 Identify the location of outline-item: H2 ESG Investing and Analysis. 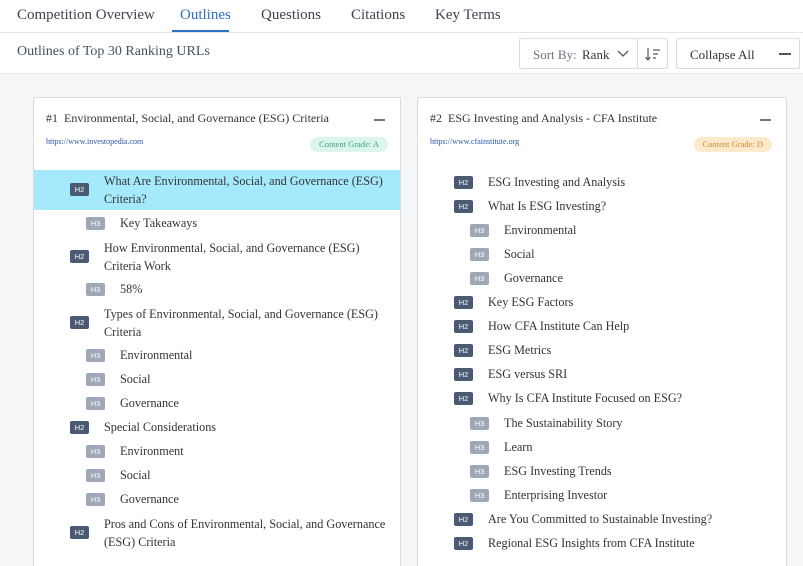
(602, 183).